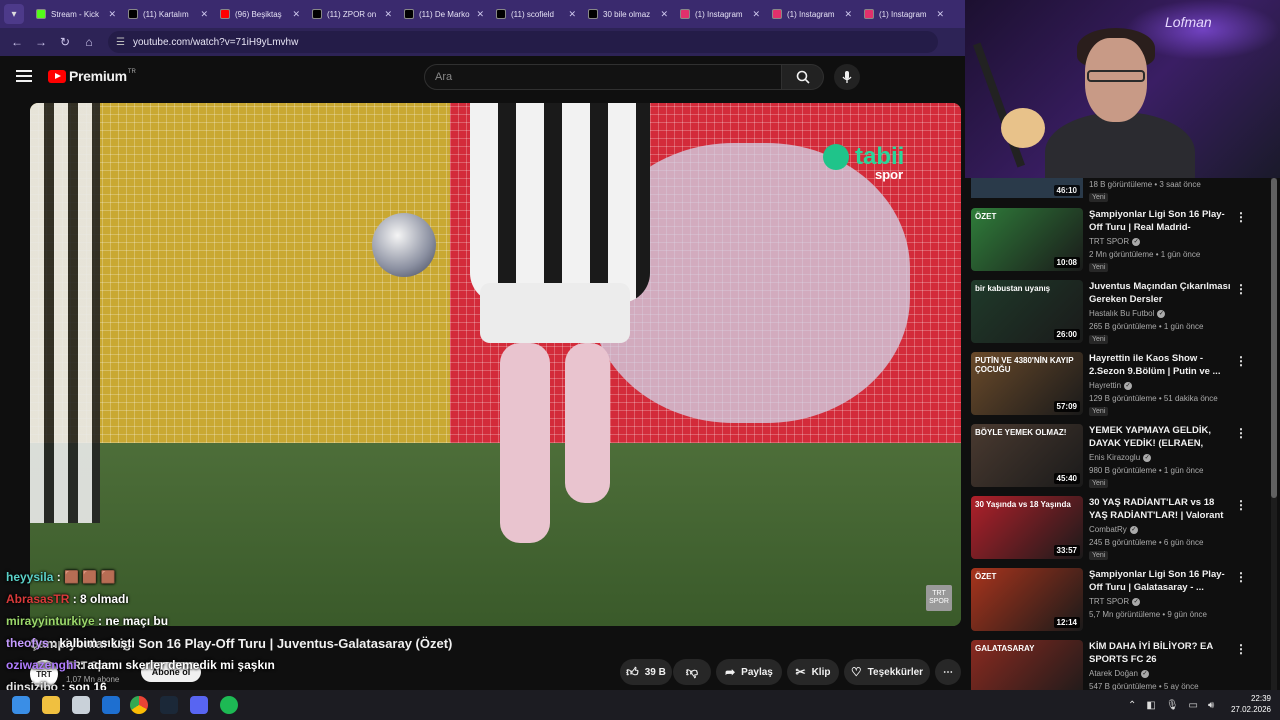  I want to click on rec-channel: Hayrettin ✓, so click(1111, 385).